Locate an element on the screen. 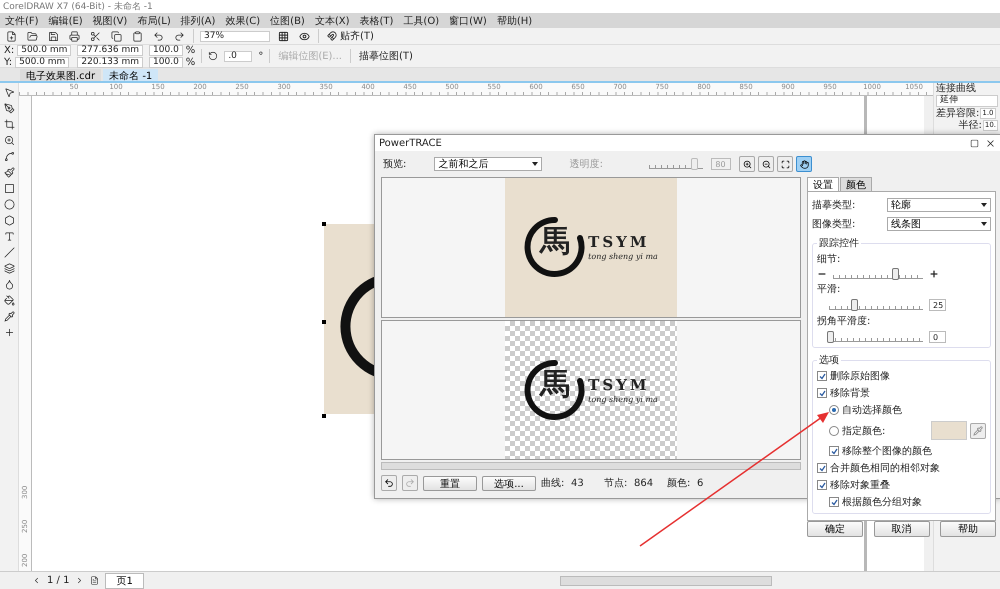  magnet-icon is located at coordinates (332, 36).